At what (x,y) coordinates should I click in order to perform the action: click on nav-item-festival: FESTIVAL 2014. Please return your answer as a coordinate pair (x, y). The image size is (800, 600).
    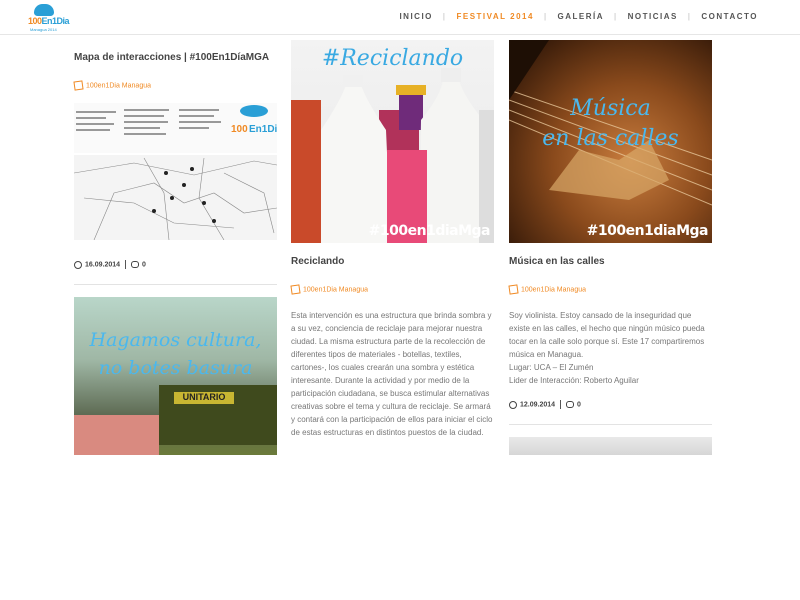
    Looking at the image, I should click on (494, 16).